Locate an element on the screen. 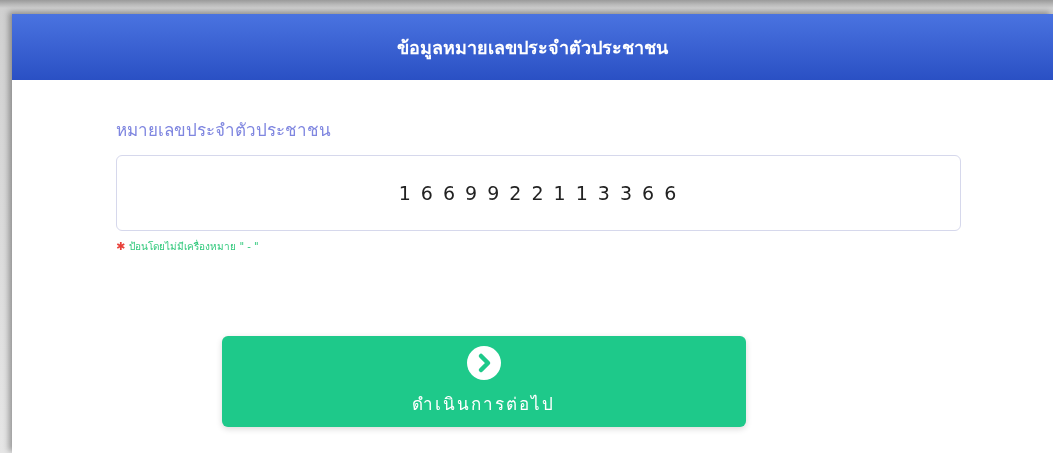 Image resolution: width=1053 pixels, height=453 pixels. window-title: ข้อมูลหมายเลขประจำตัวประชาชน is located at coordinates (532, 47).